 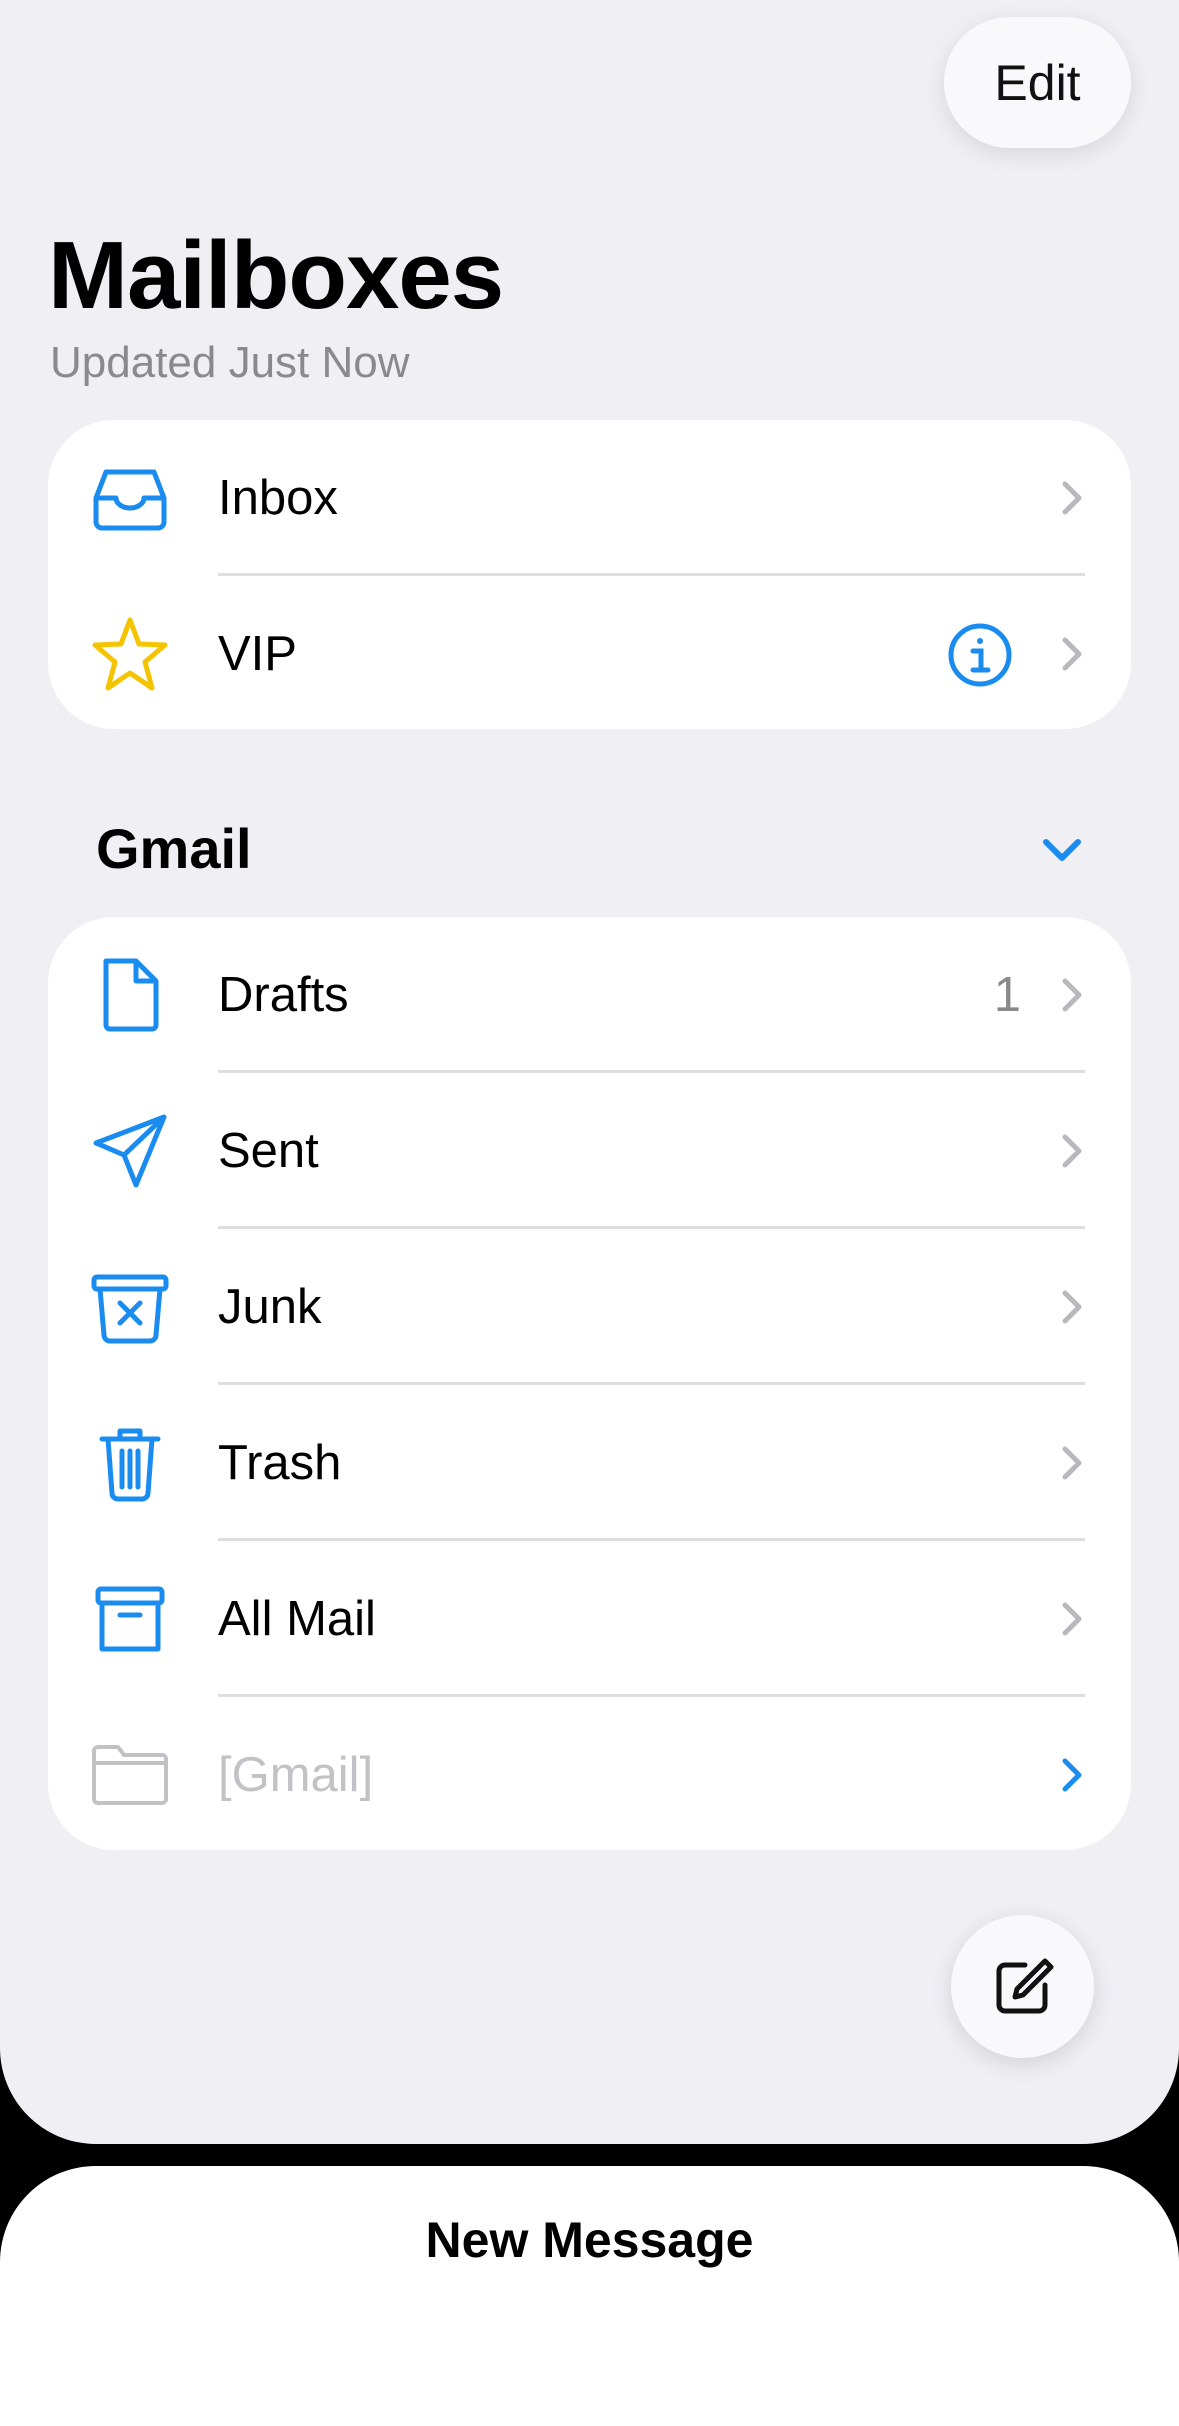 What do you see at coordinates (1007, 995) in the screenshot?
I see `unread-count: 1` at bounding box center [1007, 995].